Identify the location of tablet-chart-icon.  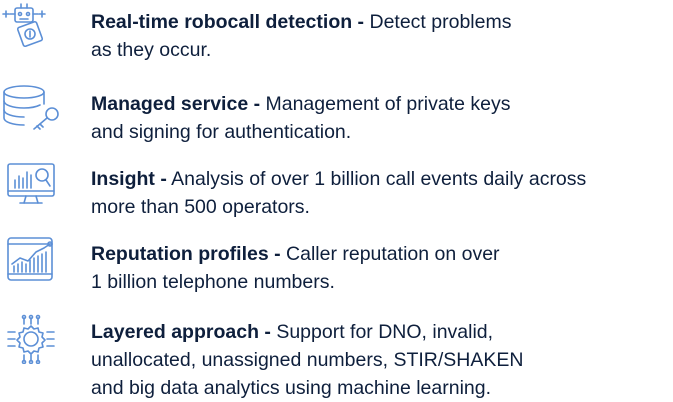
(31, 259).